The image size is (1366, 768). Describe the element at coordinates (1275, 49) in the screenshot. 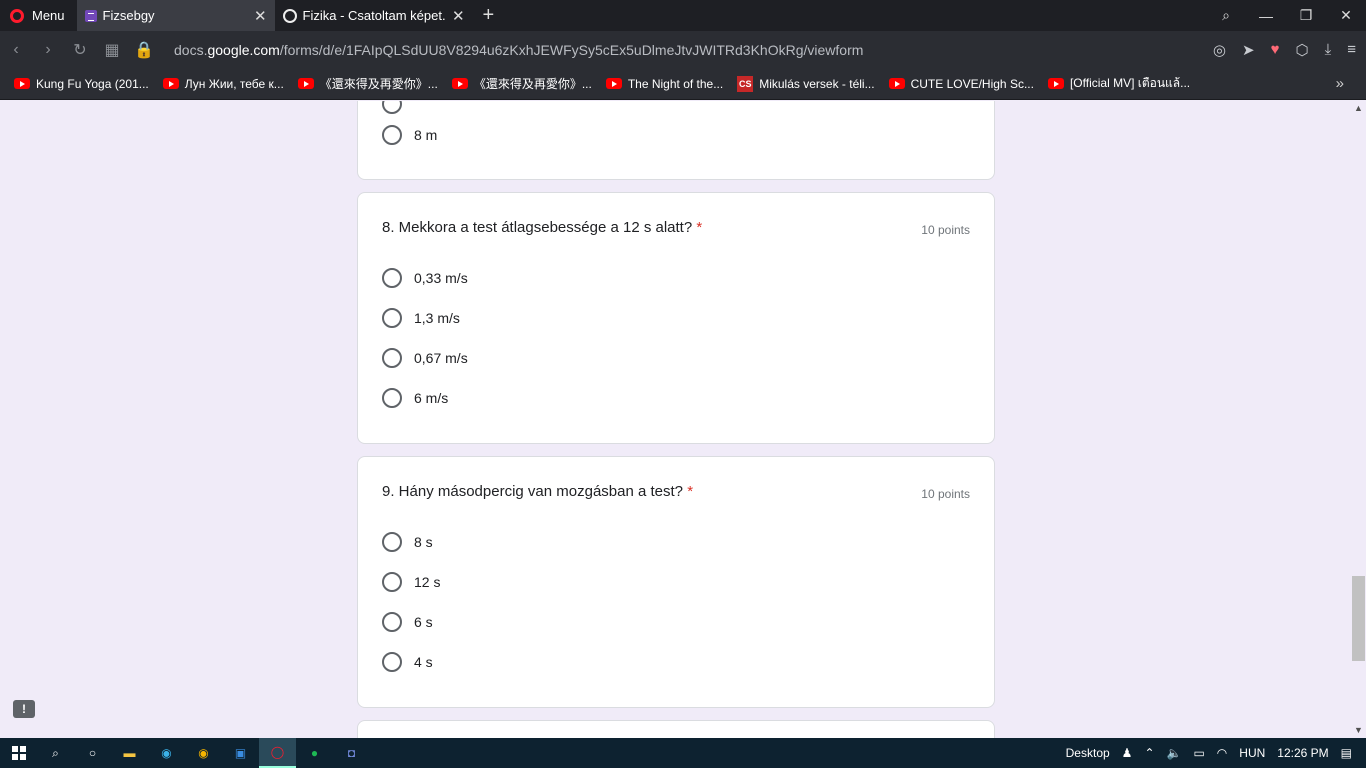

I see `heart-icon: ♥` at that location.